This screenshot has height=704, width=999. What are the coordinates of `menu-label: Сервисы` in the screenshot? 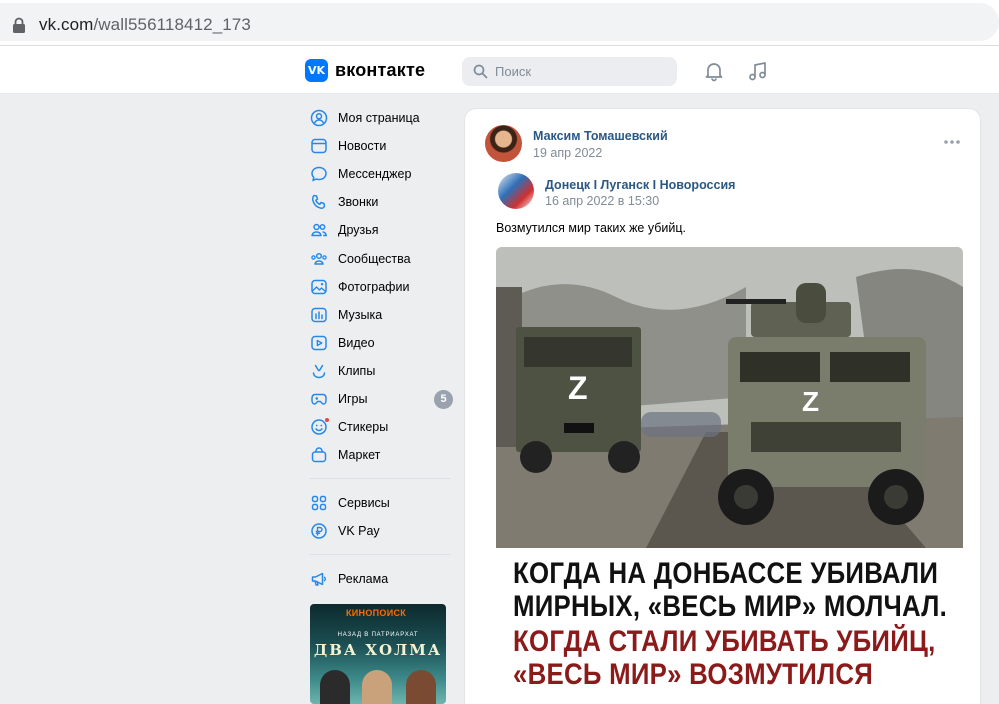 It's located at (364, 503).